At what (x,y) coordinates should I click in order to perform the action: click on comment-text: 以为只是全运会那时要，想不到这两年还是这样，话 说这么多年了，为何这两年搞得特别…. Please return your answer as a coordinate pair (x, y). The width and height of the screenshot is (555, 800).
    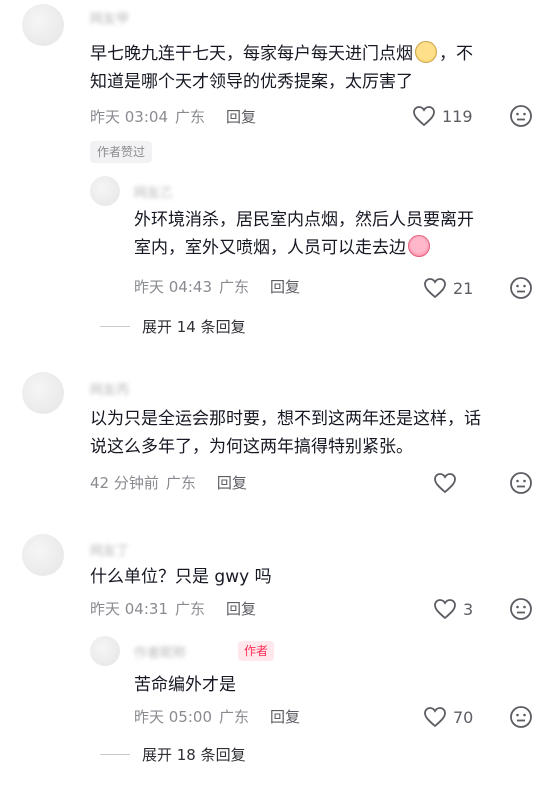
    Looking at the image, I should click on (285, 433).